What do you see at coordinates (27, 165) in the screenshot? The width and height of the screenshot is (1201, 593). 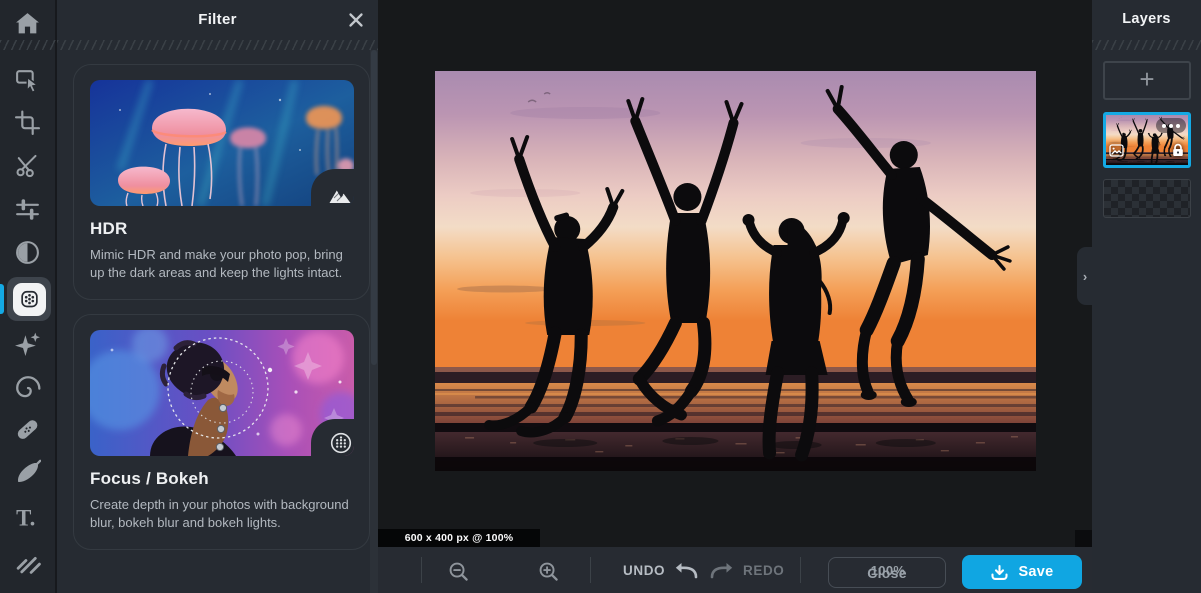 I see `cut-tool-icon` at bounding box center [27, 165].